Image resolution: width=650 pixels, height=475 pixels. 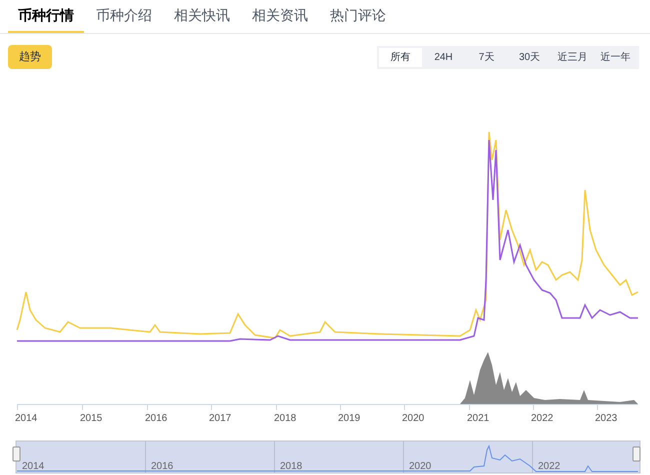 What do you see at coordinates (156, 418) in the screenshot?
I see `axis-label: 2016` at bounding box center [156, 418].